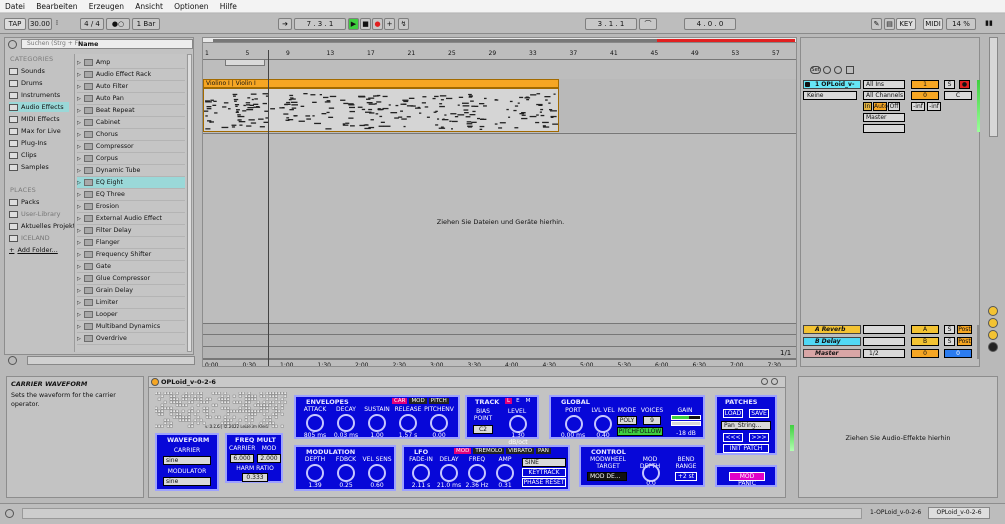 This screenshot has height=524, width=1005. Describe the element at coordinates (26, 83) in the screenshot. I see `category-drums: Drums` at that location.